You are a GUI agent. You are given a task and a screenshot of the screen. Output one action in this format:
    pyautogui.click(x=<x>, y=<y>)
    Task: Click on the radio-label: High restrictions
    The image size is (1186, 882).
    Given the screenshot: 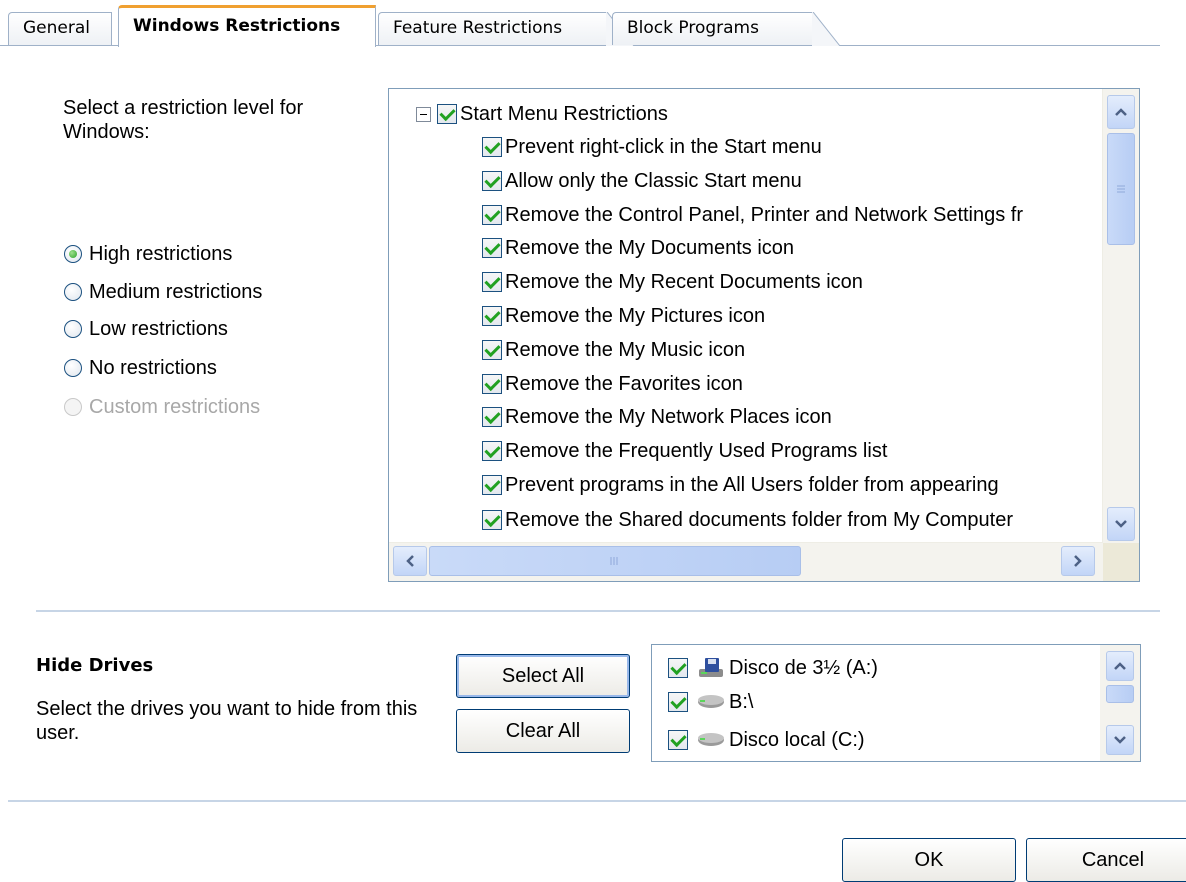 What is the action you would take?
    pyautogui.click(x=161, y=253)
    